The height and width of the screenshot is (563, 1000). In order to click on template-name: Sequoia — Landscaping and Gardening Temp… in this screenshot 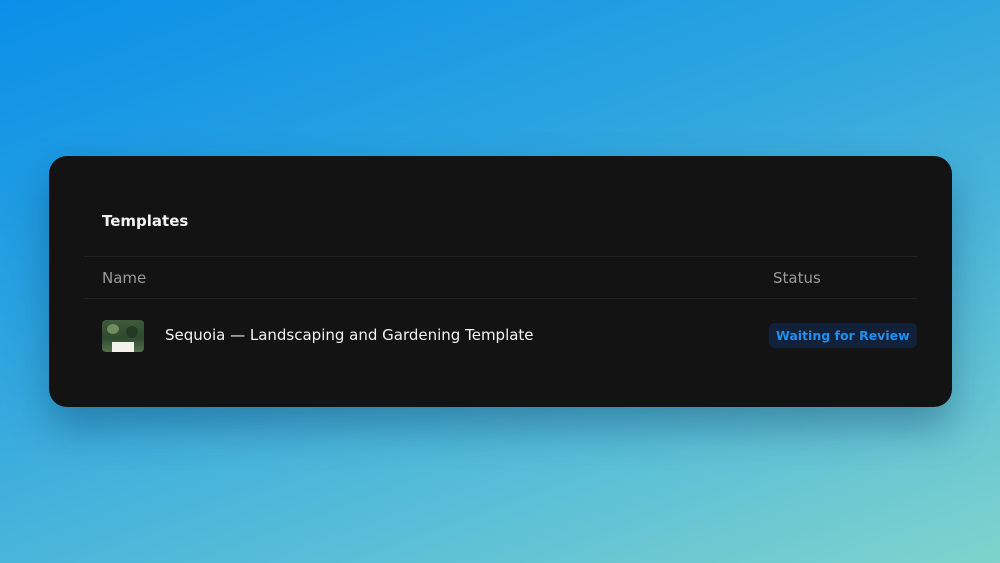, I will do `click(349, 335)`.